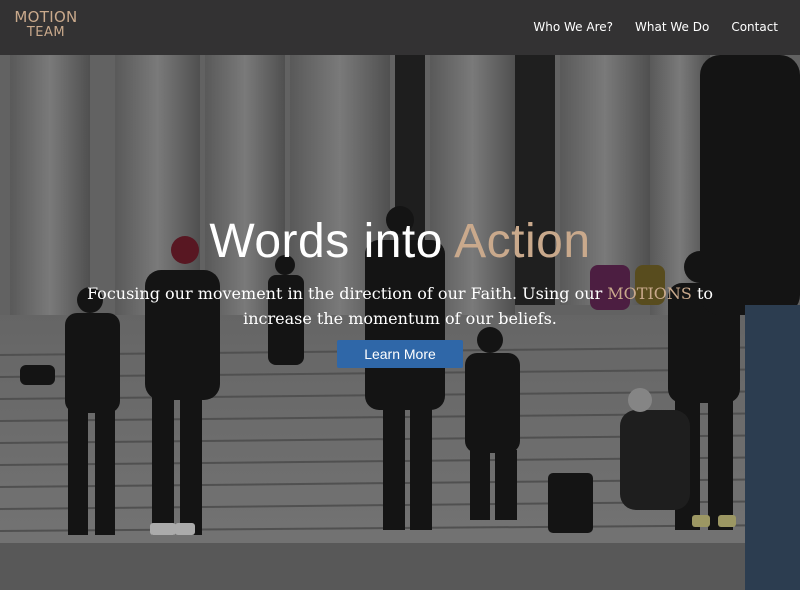 This screenshot has width=800, height=590. I want to click on hero-title-main: Words into, so click(332, 241).